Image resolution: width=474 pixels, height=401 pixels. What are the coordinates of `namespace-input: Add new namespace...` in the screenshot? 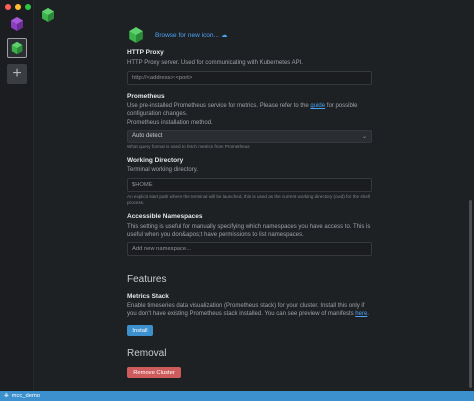 It's located at (249, 249).